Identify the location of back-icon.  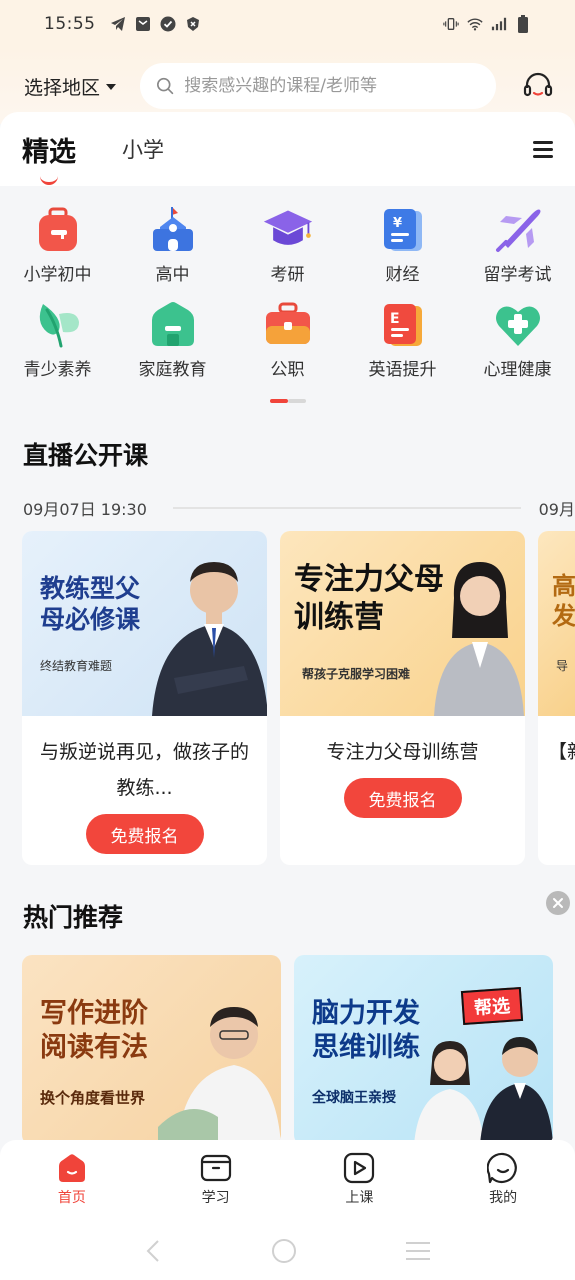
(154, 1251).